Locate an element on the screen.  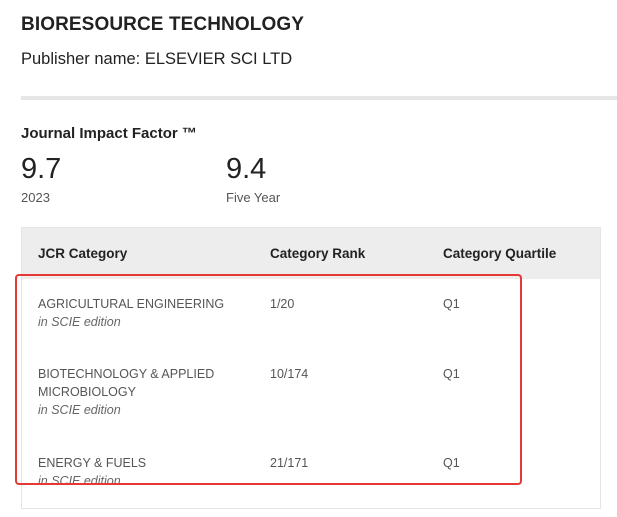
rank-cell: 10/174 is located at coordinates (289, 374).